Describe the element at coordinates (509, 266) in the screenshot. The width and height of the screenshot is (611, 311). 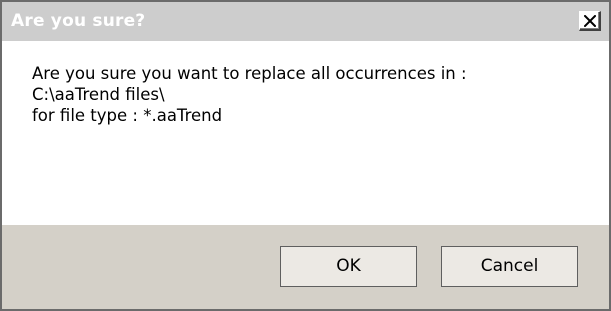
I see `cancel-button: Cancel` at that location.